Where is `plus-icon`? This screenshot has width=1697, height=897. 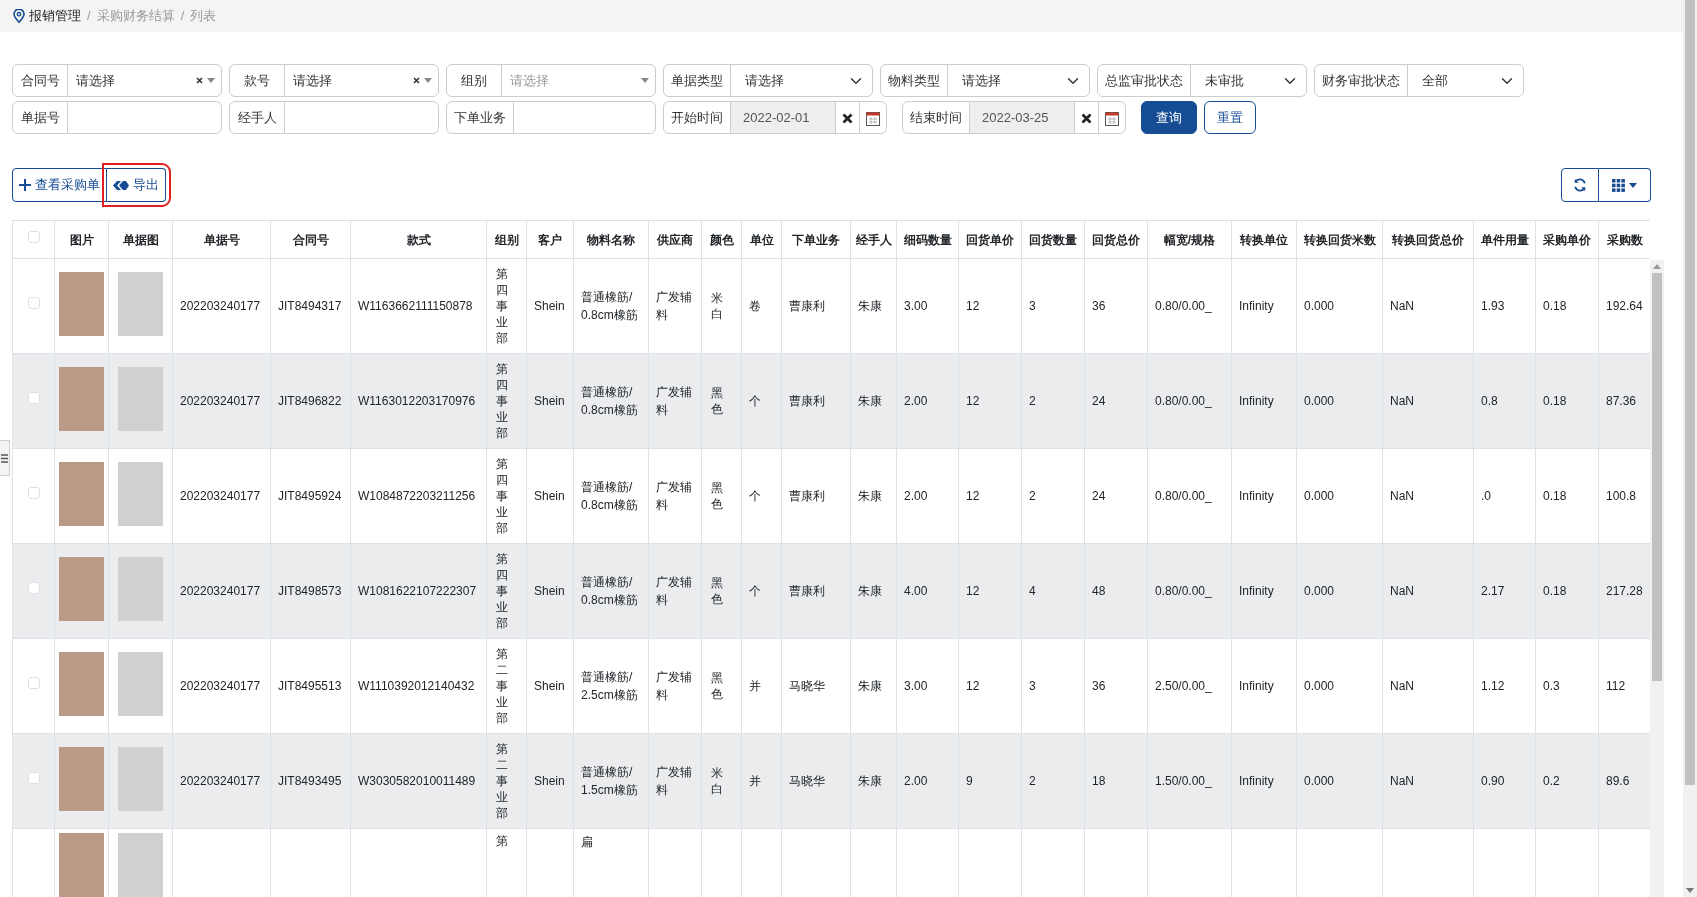
plus-icon is located at coordinates (25, 185).